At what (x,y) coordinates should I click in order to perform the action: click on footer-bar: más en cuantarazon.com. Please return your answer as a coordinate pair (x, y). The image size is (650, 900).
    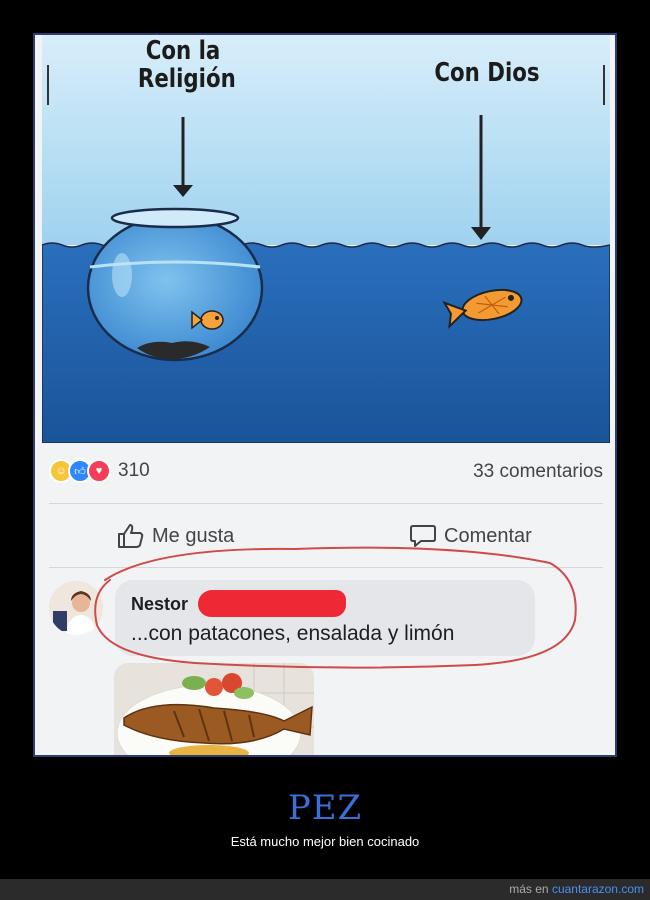
    Looking at the image, I should click on (325, 889).